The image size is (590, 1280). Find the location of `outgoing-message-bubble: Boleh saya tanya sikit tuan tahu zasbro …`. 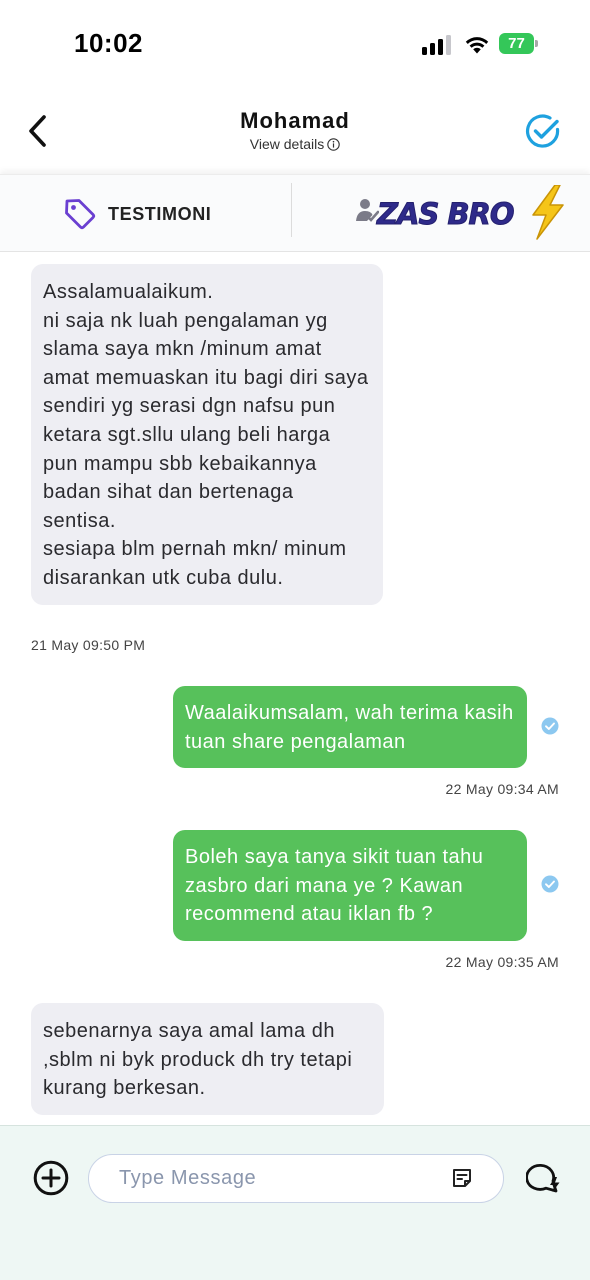

outgoing-message-bubble: Boleh saya tanya sikit tuan tahu zasbro … is located at coordinates (350, 885).